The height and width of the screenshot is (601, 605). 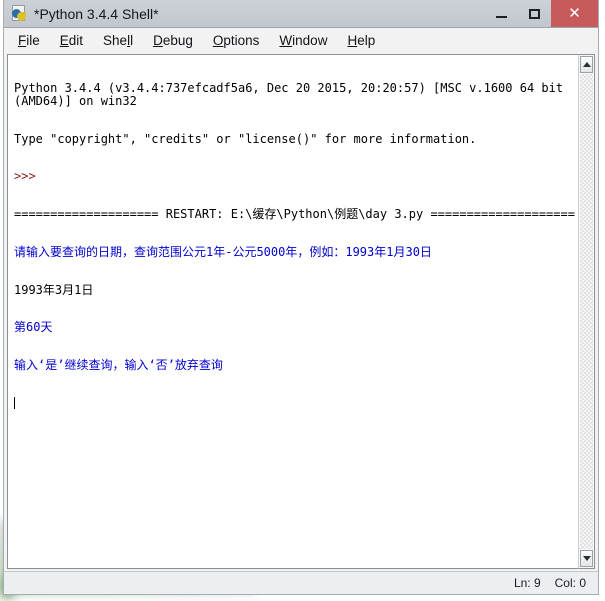 I want to click on console-line: 输入‘是’继续查询，输入‘否’放弃查询, so click(x=118, y=365).